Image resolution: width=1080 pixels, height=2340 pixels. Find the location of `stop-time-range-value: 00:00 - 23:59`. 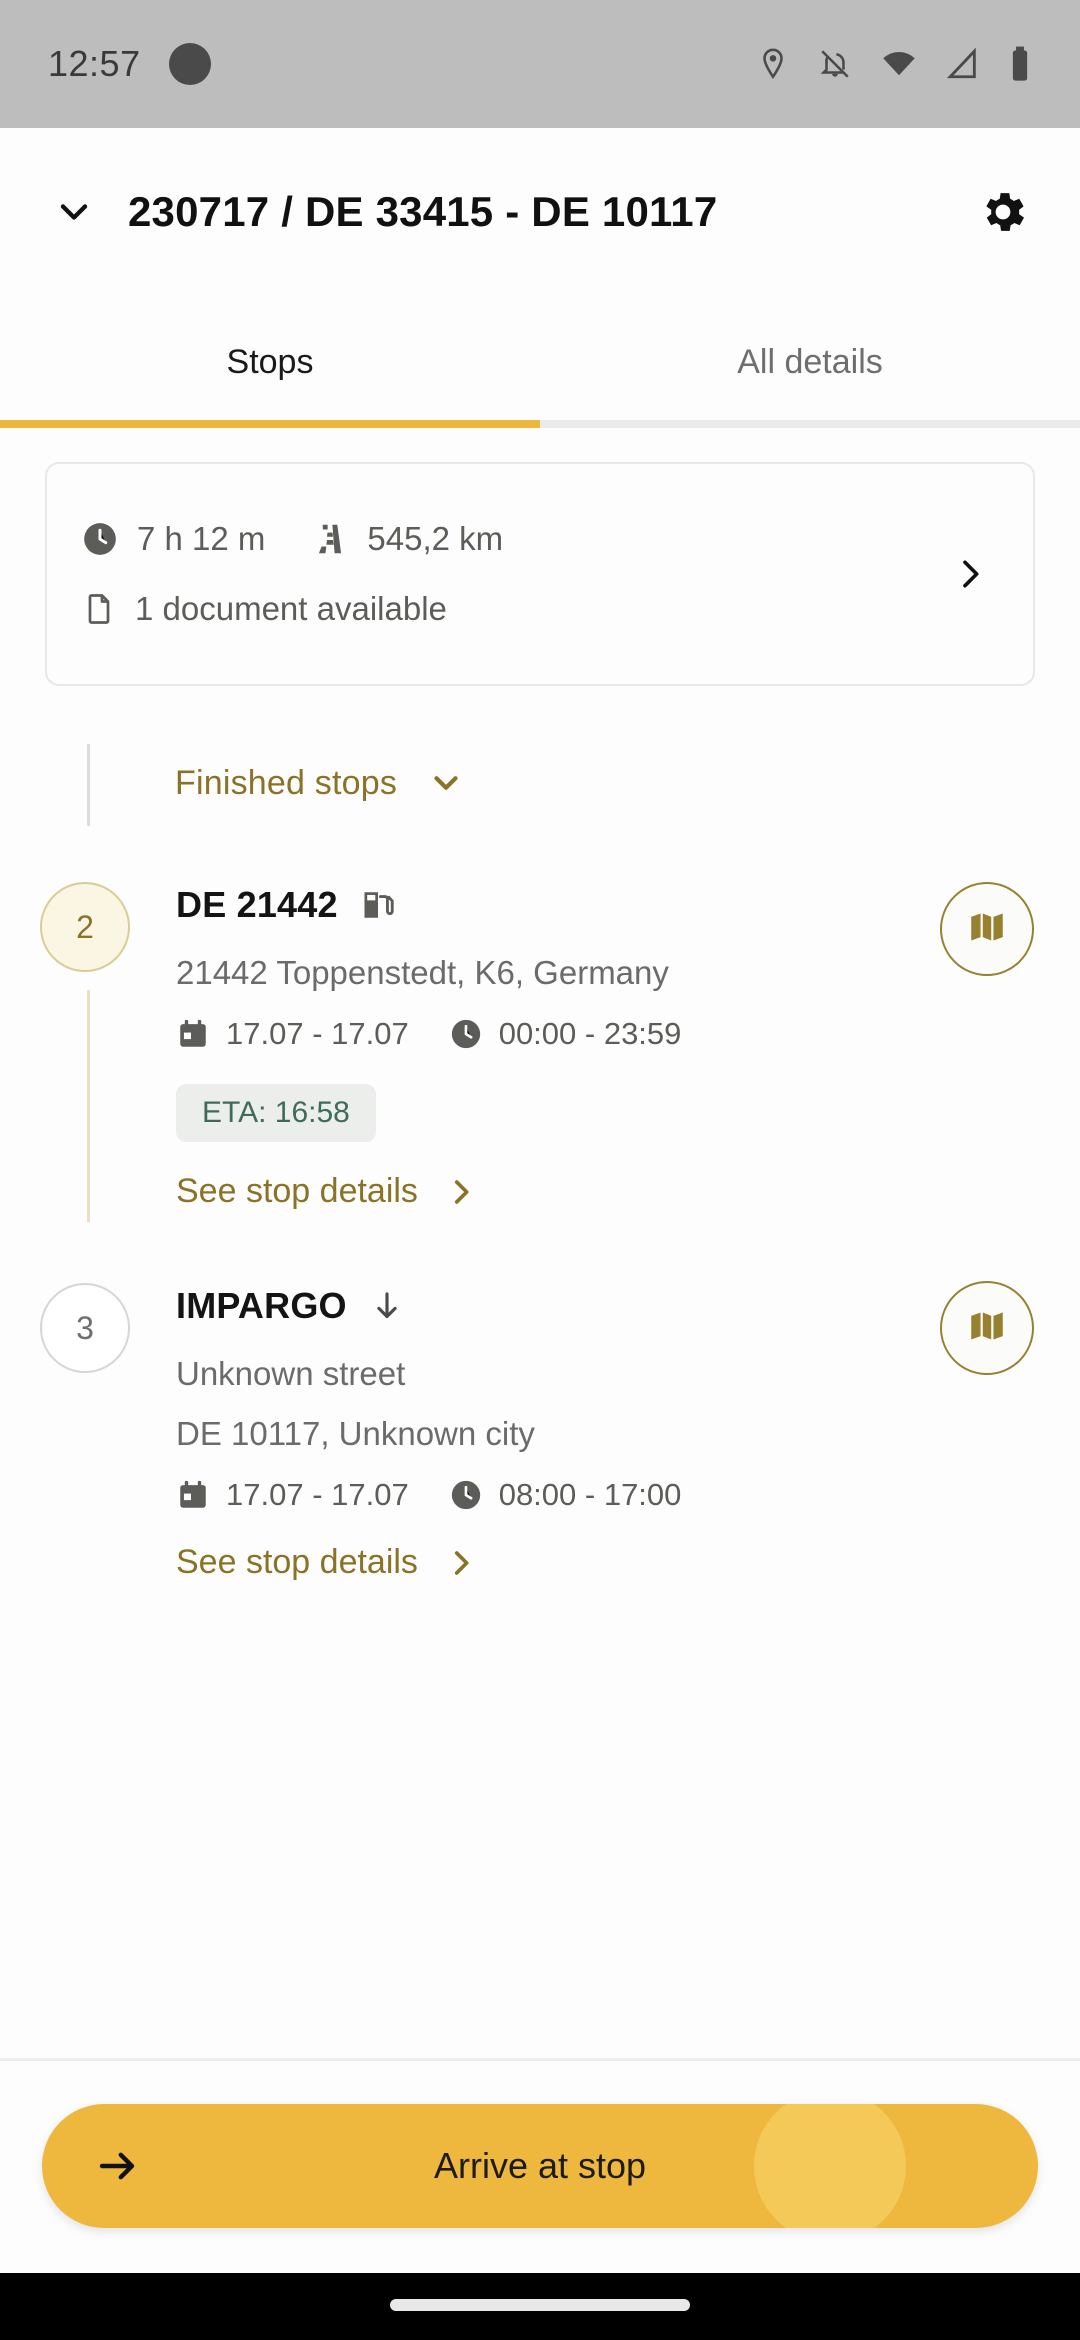

stop-time-range-value: 00:00 - 23:59 is located at coordinates (590, 1033).